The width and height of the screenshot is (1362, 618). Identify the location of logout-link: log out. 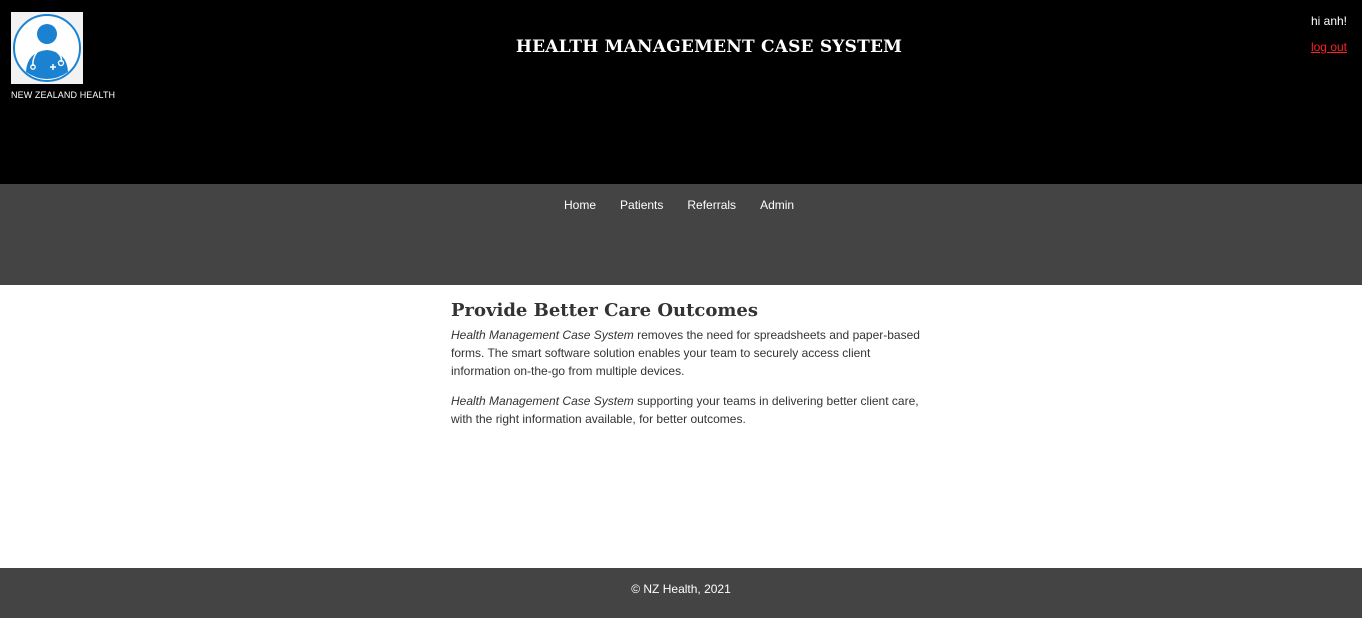
(1329, 47).